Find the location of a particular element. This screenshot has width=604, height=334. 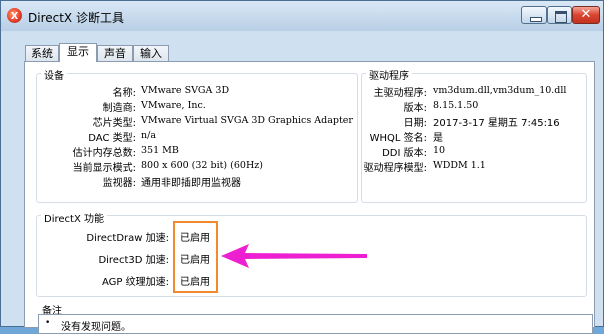

device-manufacturer-label: 制造商: is located at coordinates (119, 108).